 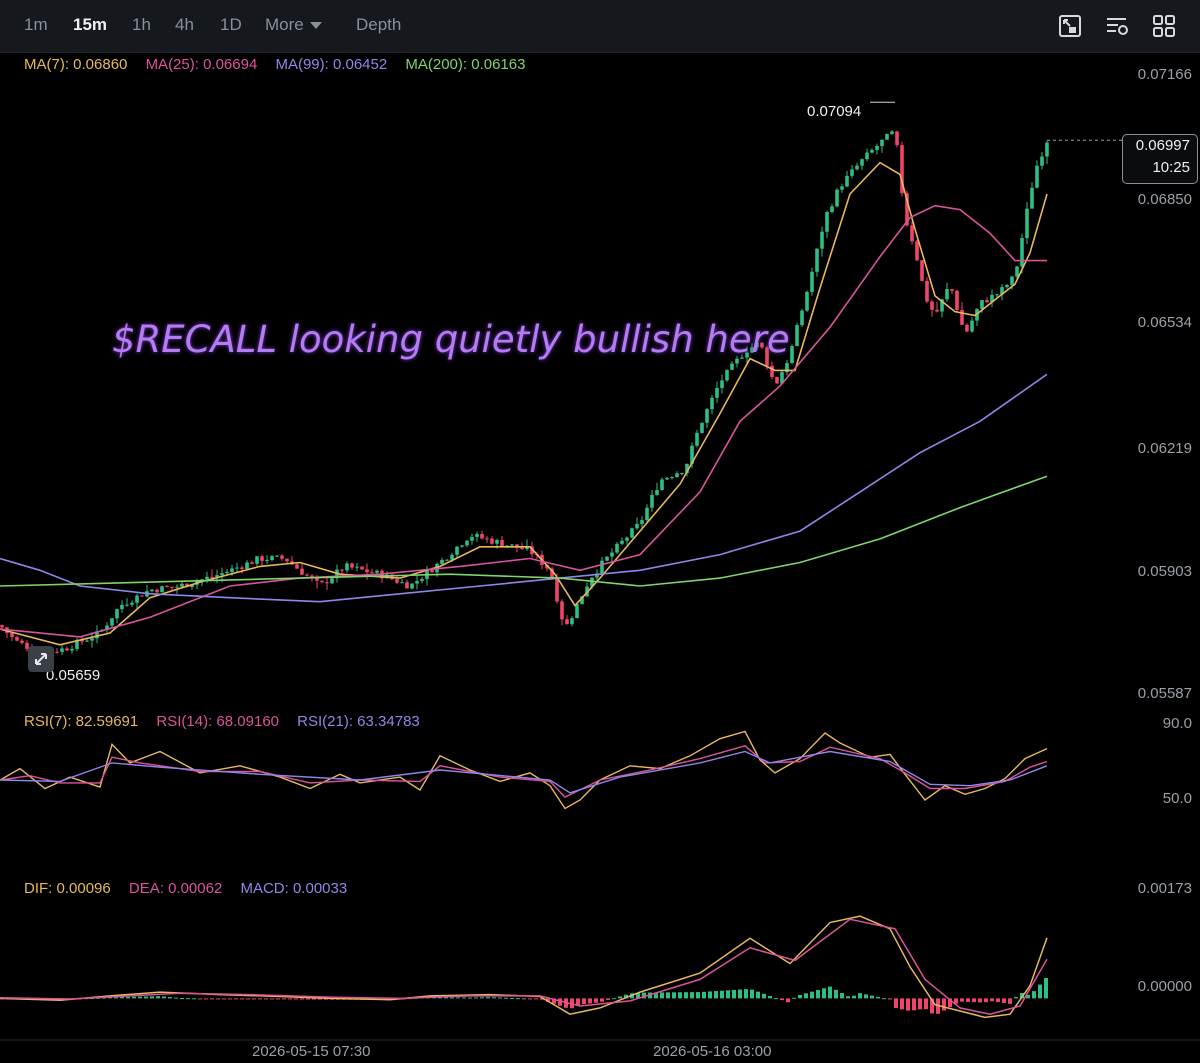 I want to click on macd-line-dif, so click(x=524, y=967).